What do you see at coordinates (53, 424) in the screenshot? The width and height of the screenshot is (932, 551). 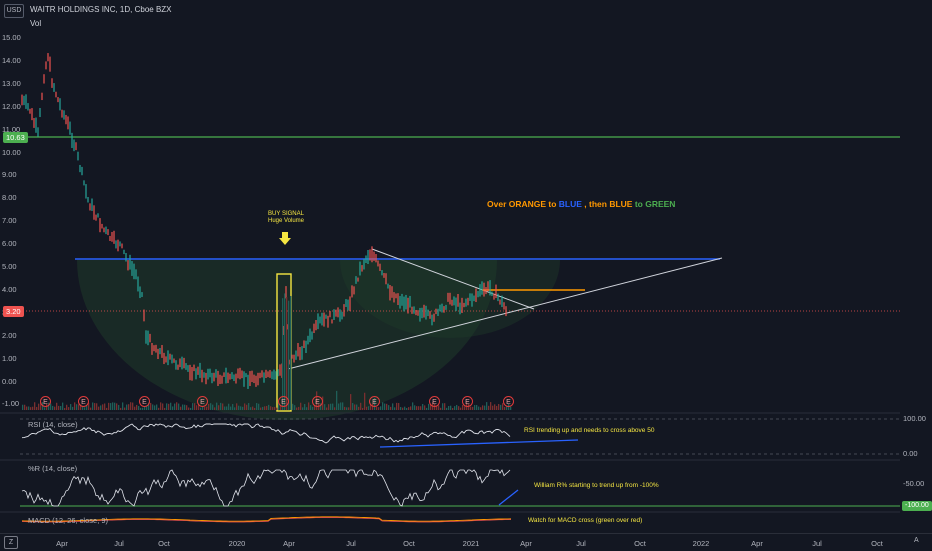 I see `rsi-title: RSI (14, close)` at bounding box center [53, 424].